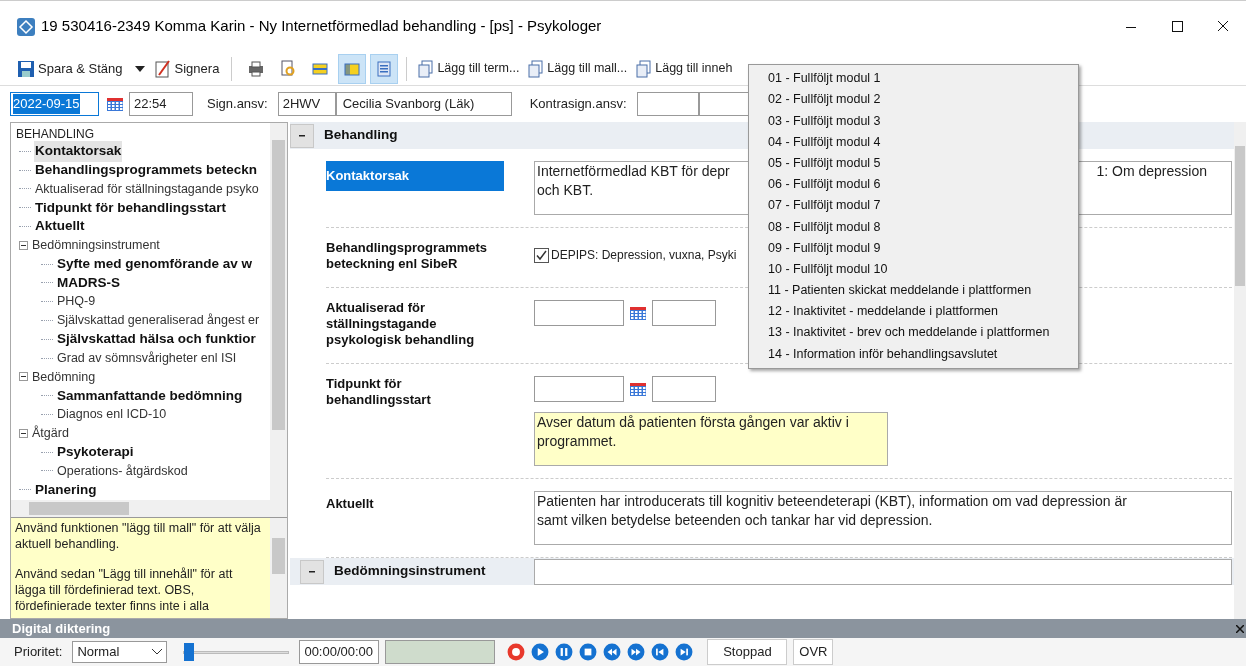  I want to click on field-label: Aktualiserad för ställningstagande psykologisk behandling, so click(401, 324).